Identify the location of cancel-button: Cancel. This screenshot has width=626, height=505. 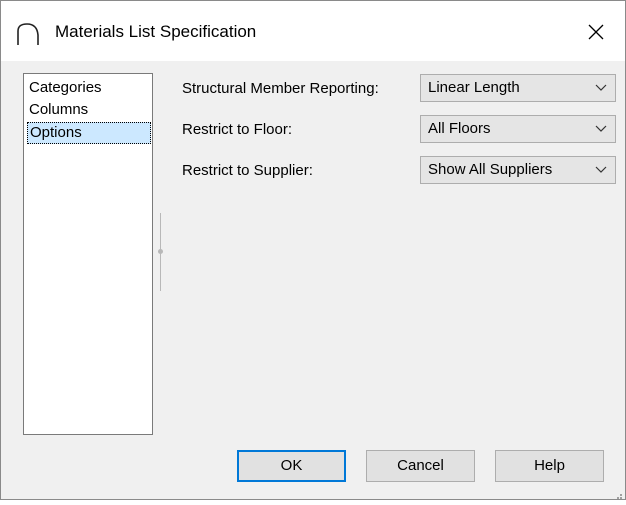
(420, 466).